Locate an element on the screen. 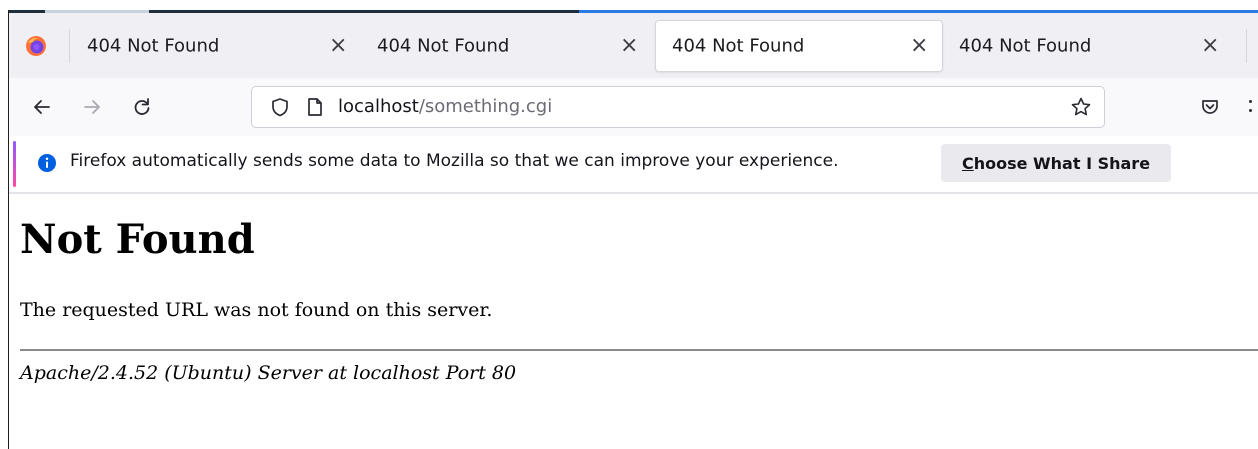  reload-icon is located at coordinates (142, 106).